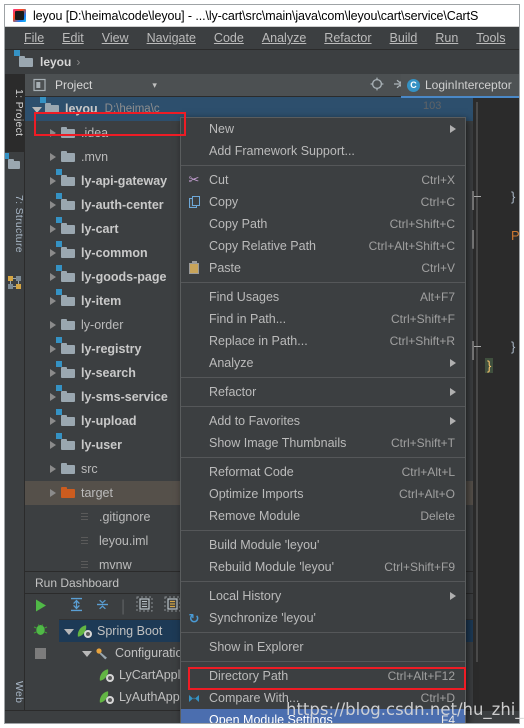  I want to click on menu-item-copy-path: Copy Path Ctrl+Shift+C, so click(323, 224).